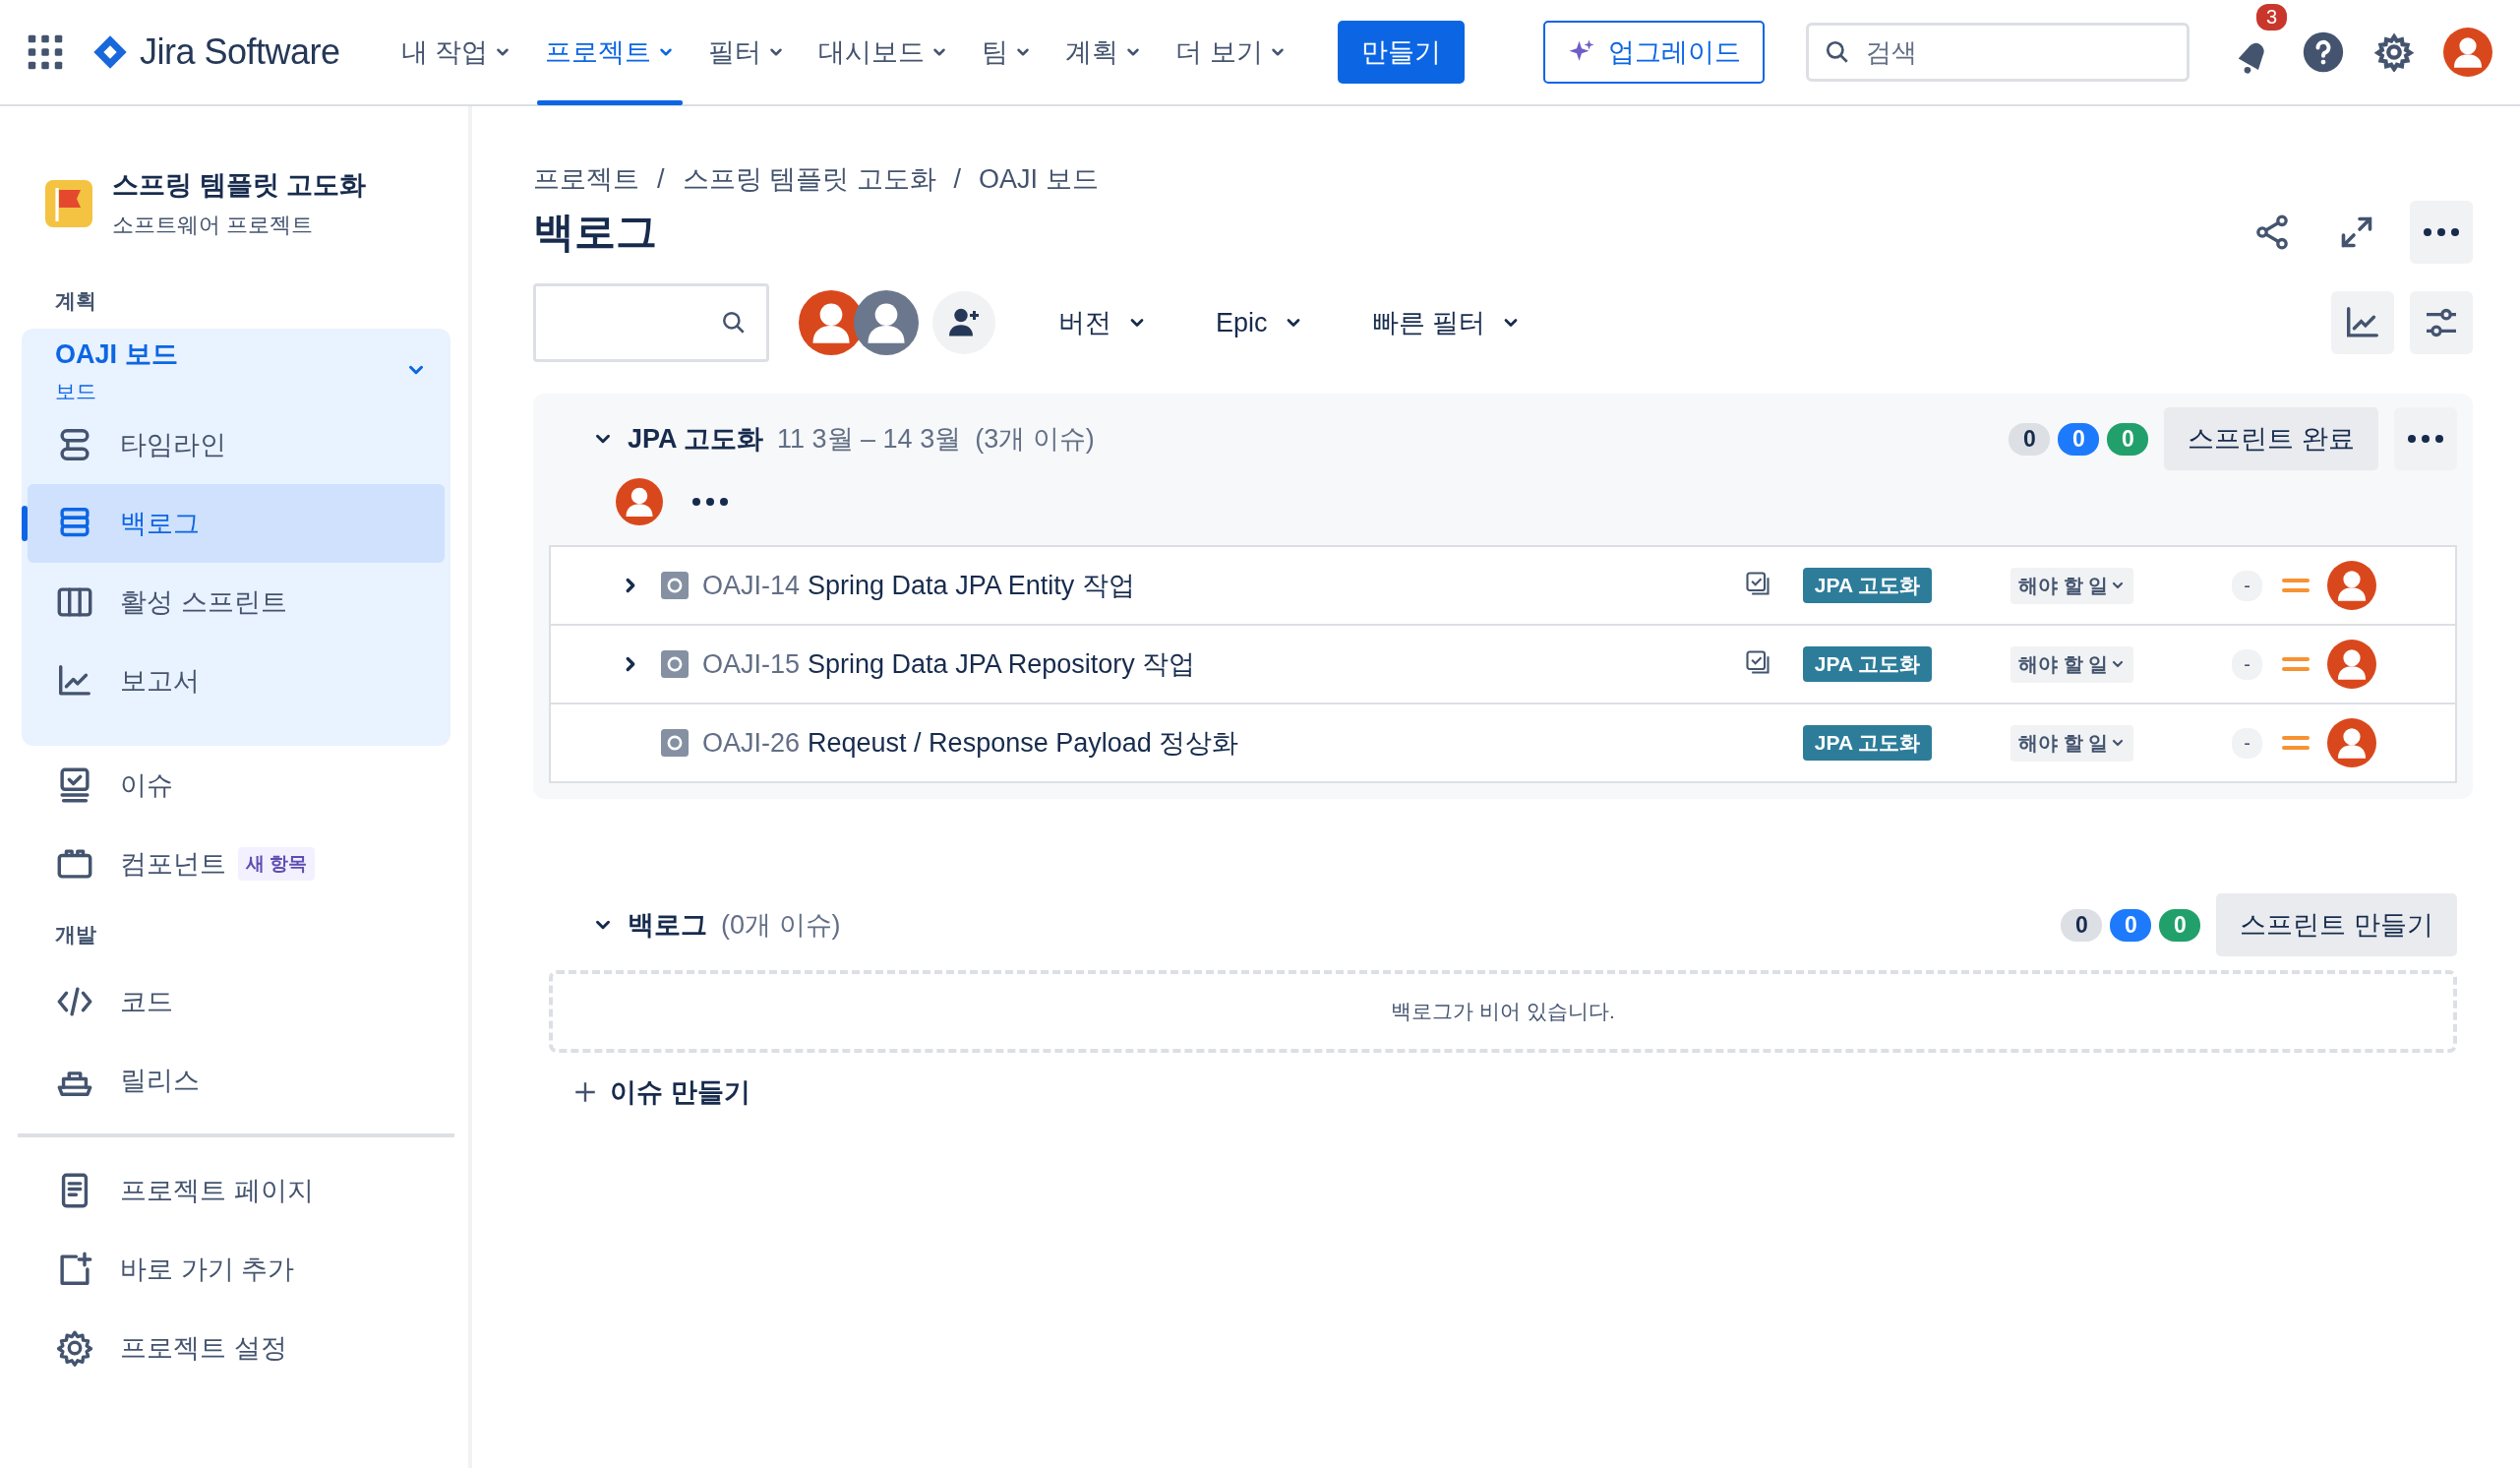 The height and width of the screenshot is (1468, 2520). What do you see at coordinates (1102, 322) in the screenshot?
I see `filter-dropdown: 버전` at bounding box center [1102, 322].